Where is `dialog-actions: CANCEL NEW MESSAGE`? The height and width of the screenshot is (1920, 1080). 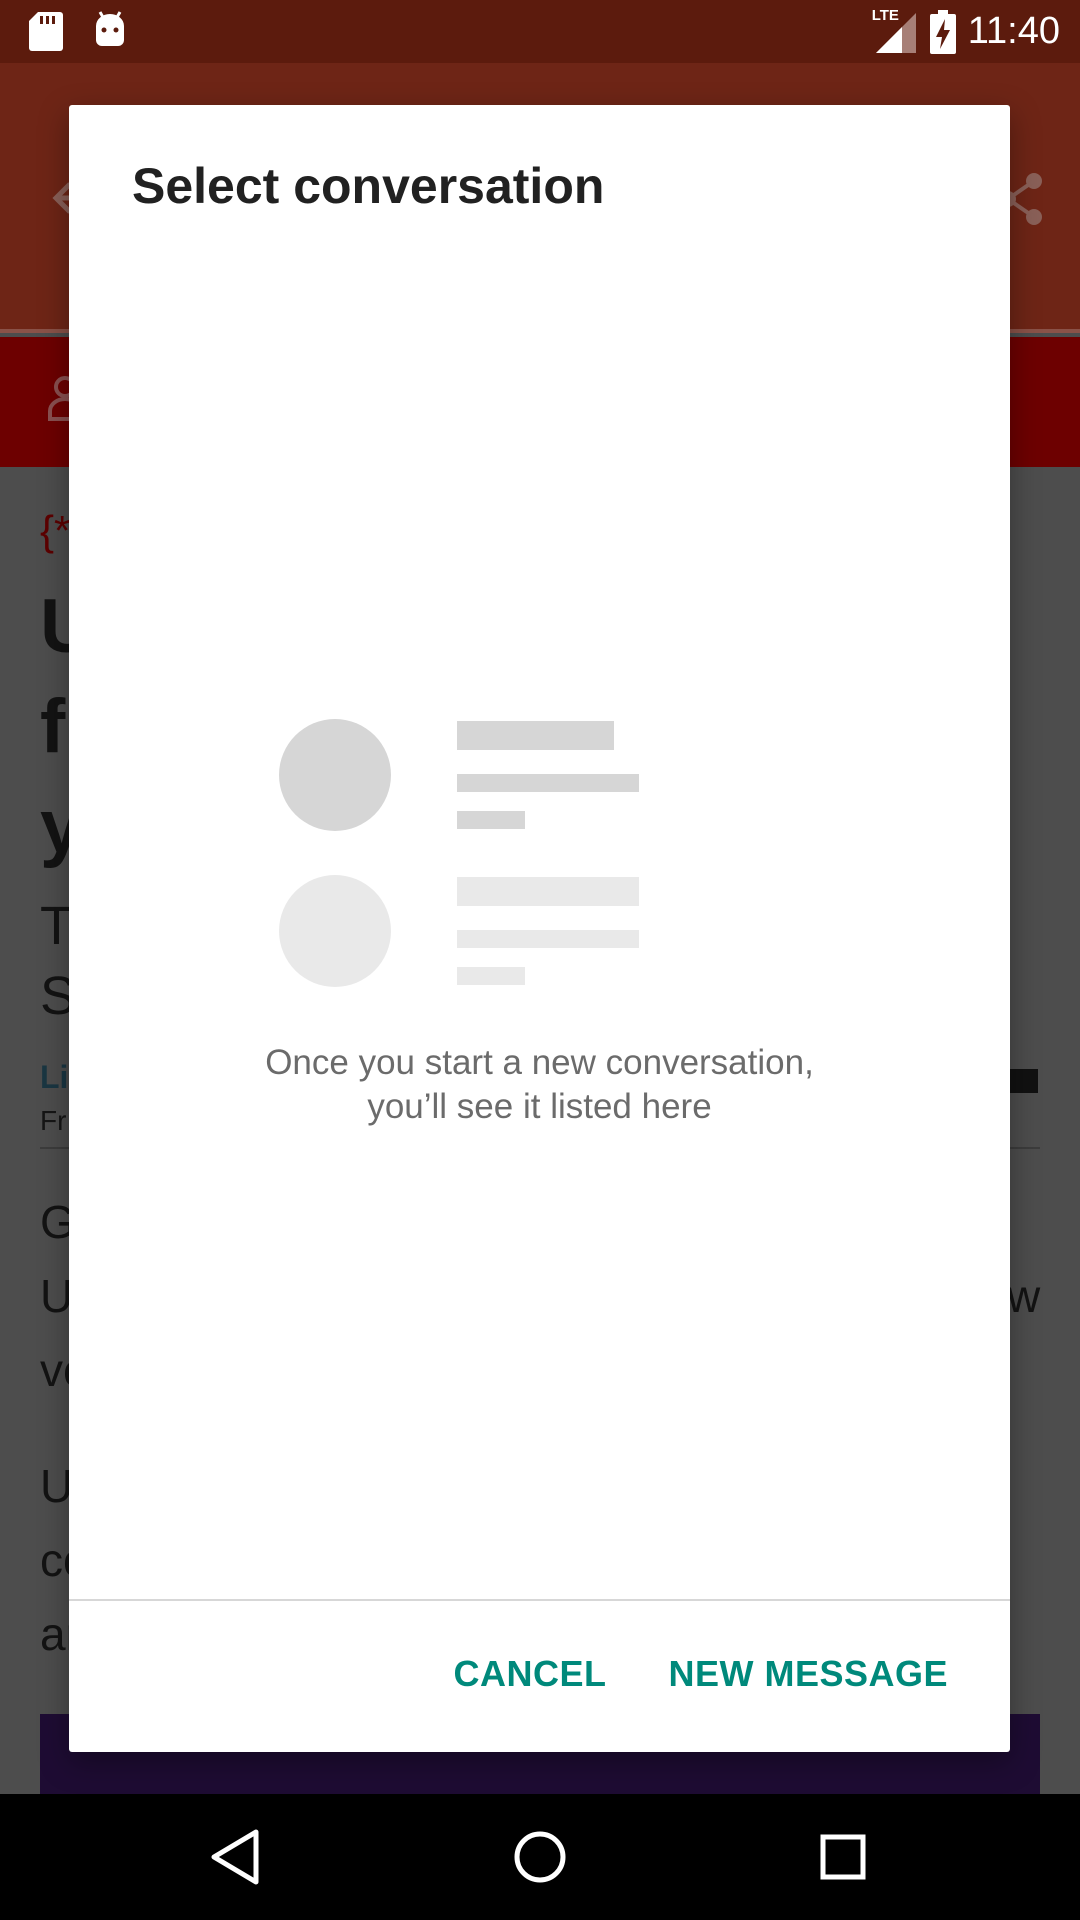
dialog-actions: CANCEL NEW MESSAGE is located at coordinates (700, 1674).